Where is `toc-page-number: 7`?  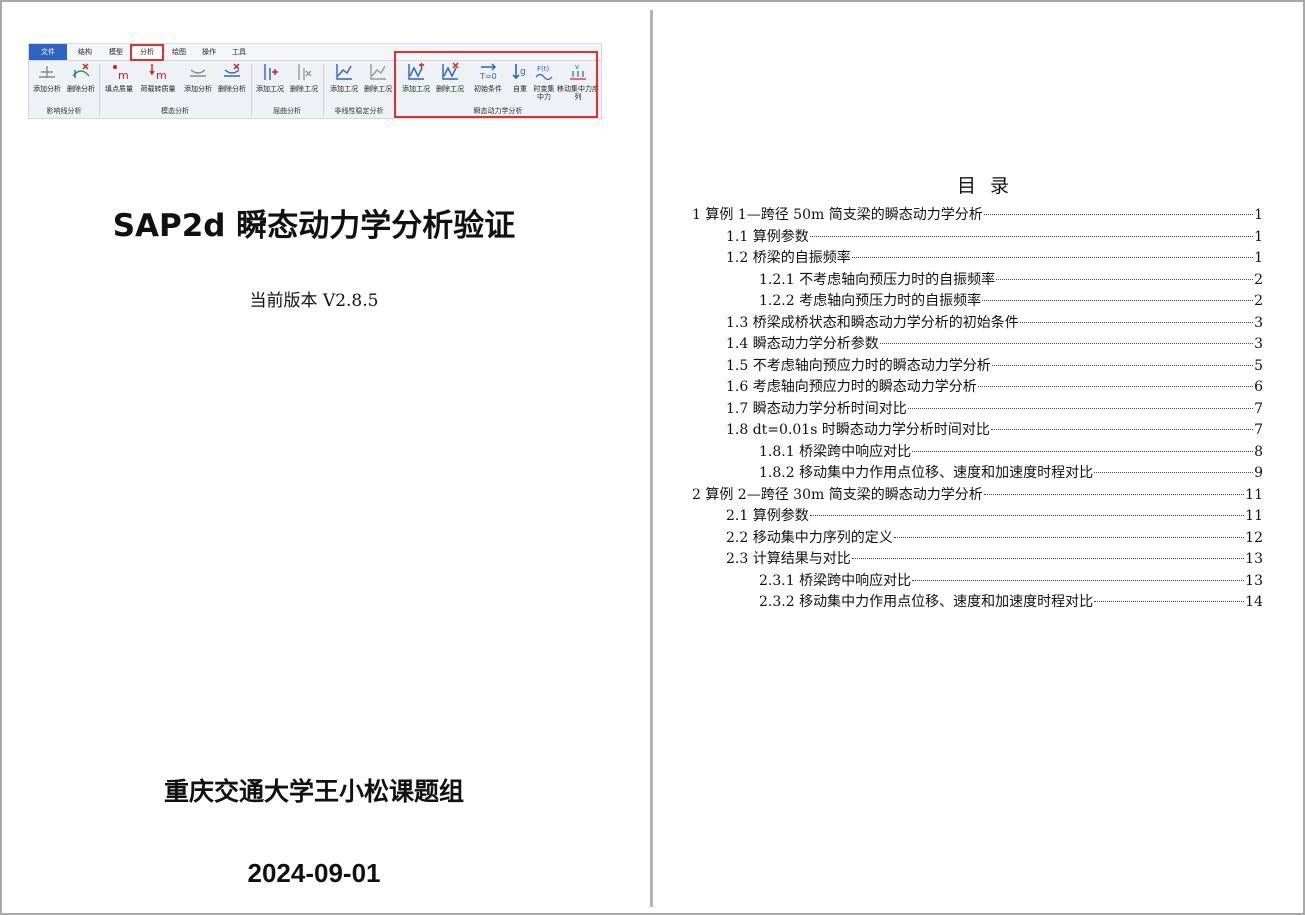 toc-page-number: 7 is located at coordinates (1258, 408).